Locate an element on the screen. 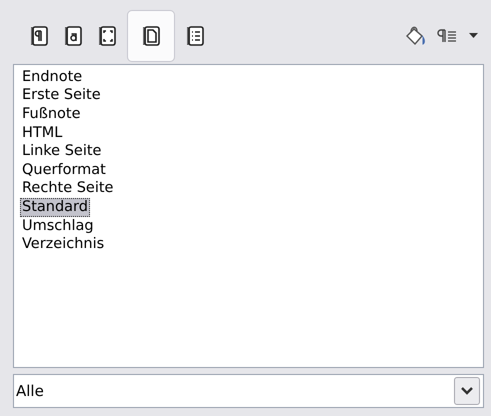 Image resolution: width=491 pixels, height=416 pixels. filter-dropdown: Alle is located at coordinates (248, 391).